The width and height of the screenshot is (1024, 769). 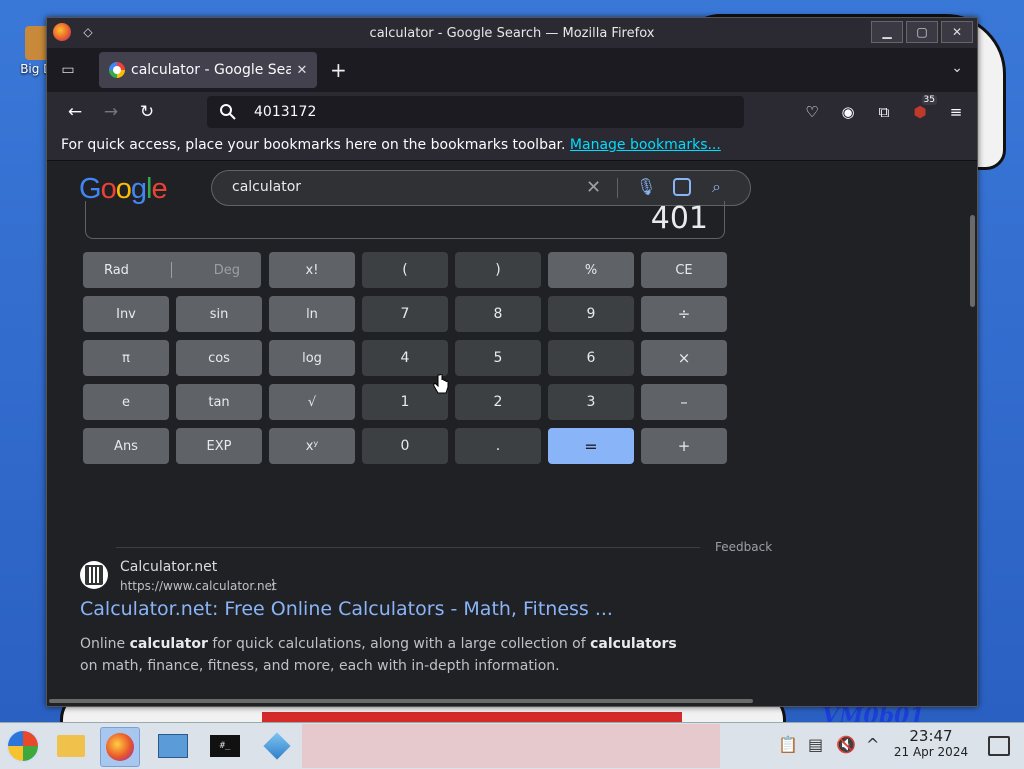 What do you see at coordinates (872, 744) in the screenshot?
I see `tray-expand-icon: ^` at bounding box center [872, 744].